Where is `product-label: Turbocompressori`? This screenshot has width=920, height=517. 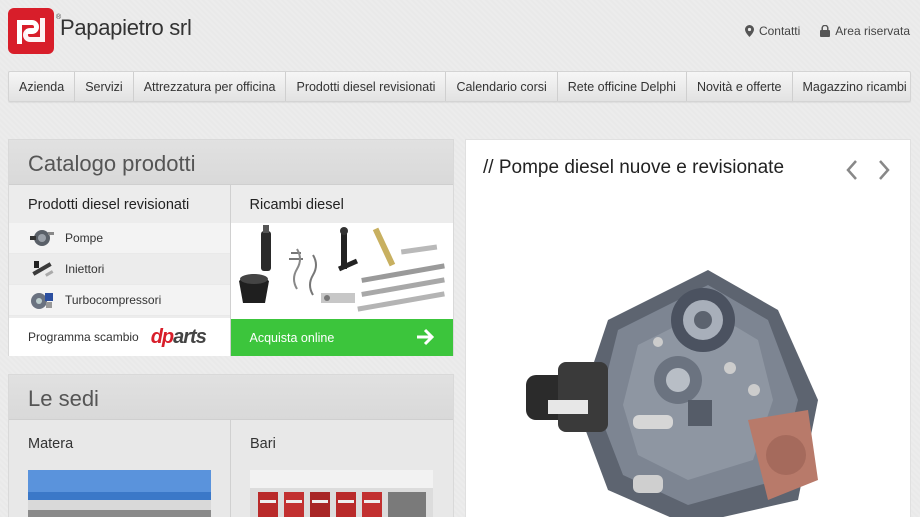 product-label: Turbocompressori is located at coordinates (113, 300).